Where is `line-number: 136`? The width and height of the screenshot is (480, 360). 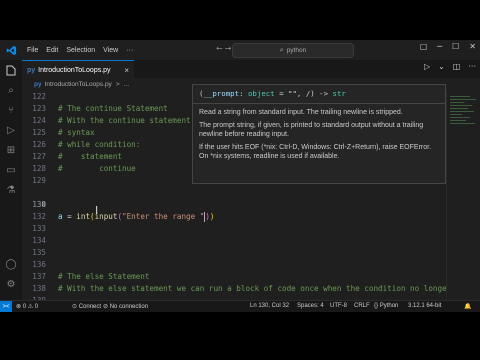
line-number: 136 is located at coordinates (39, 264).